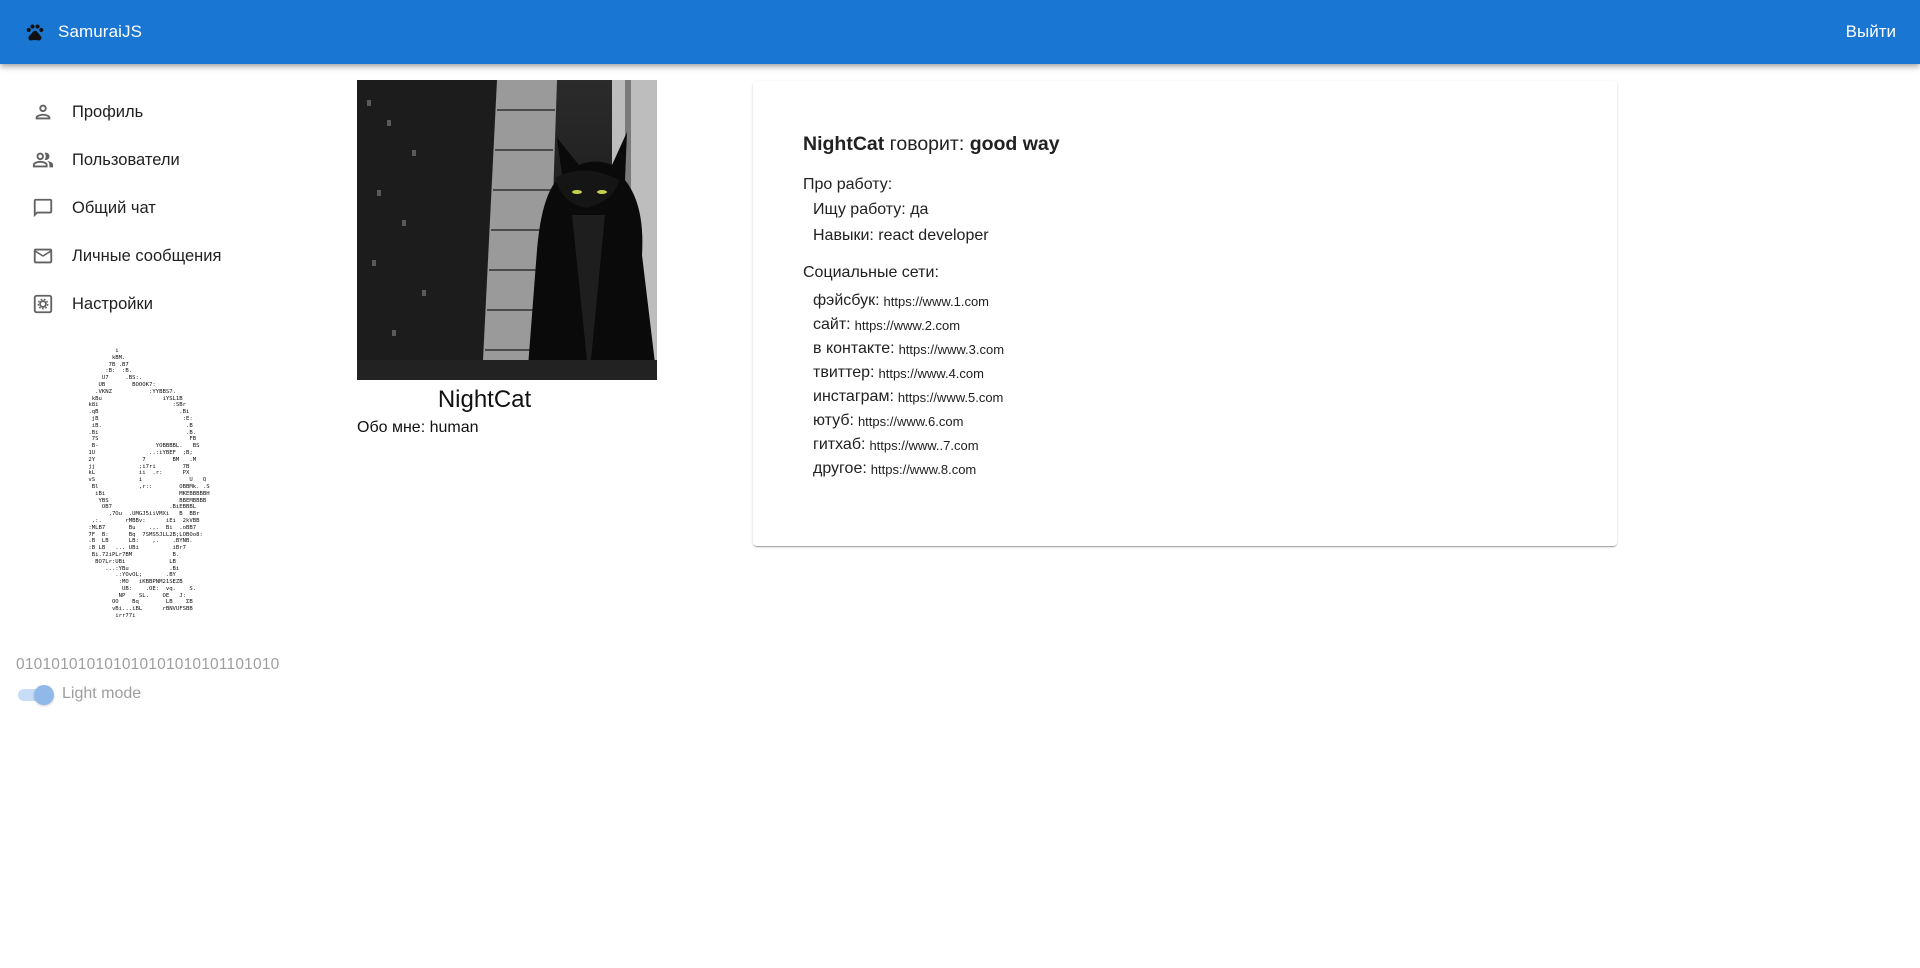 The image size is (1920, 968). I want to click on app-title: SamuraiJS, so click(100, 31).